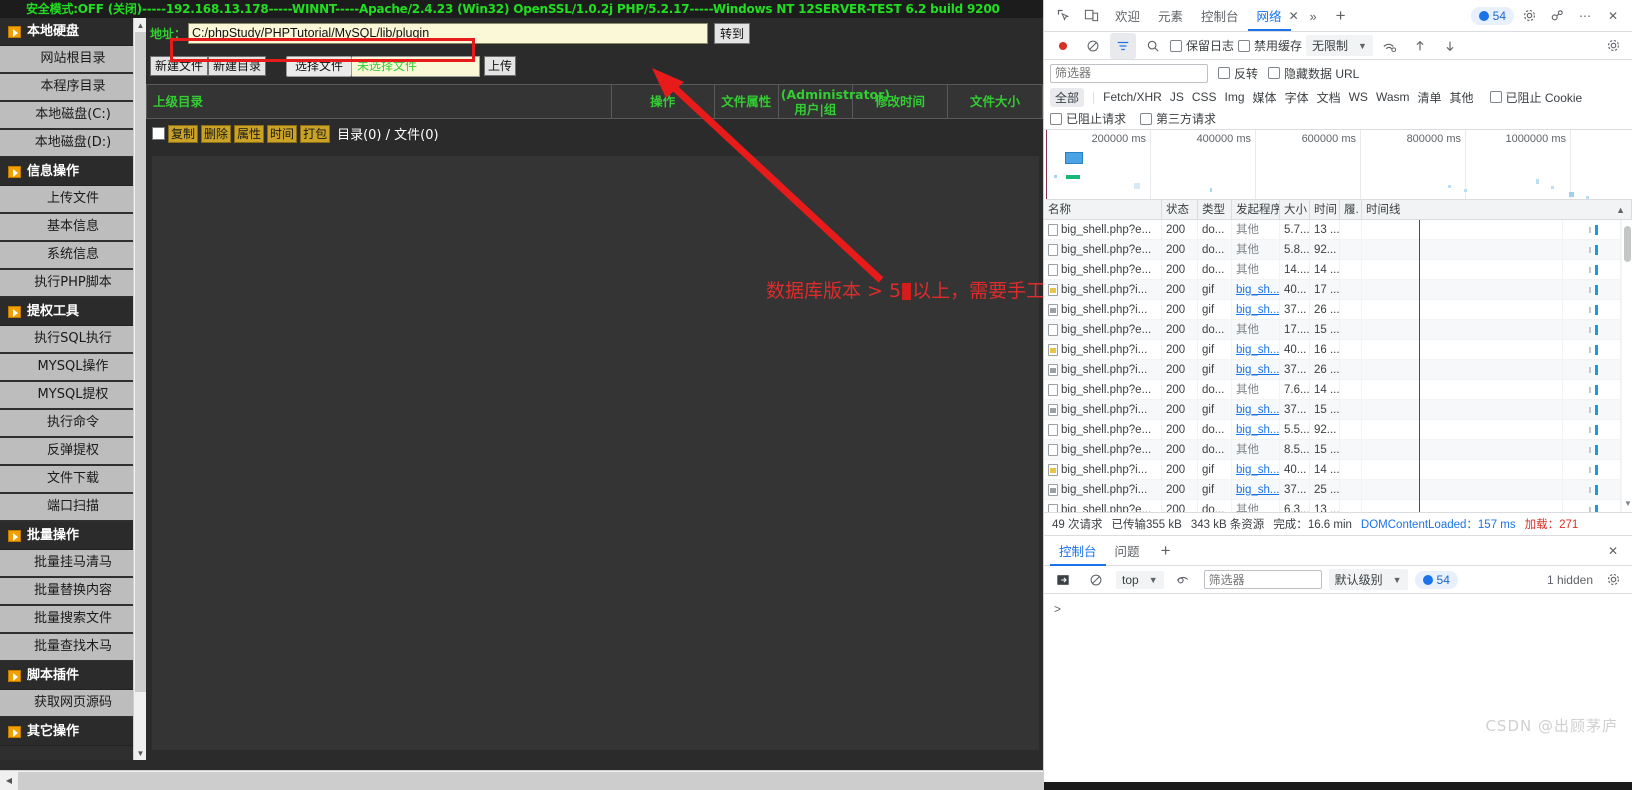  Describe the element at coordinates (73, 116) in the screenshot. I see `sidebar-item-3: 本地磁盘(C:)` at that location.